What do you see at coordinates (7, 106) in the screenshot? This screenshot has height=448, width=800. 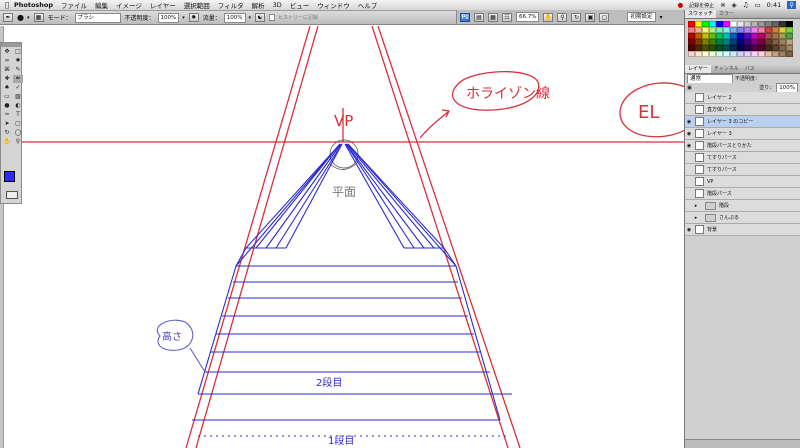 I see `blur-tool-icon: ●` at bounding box center [7, 106].